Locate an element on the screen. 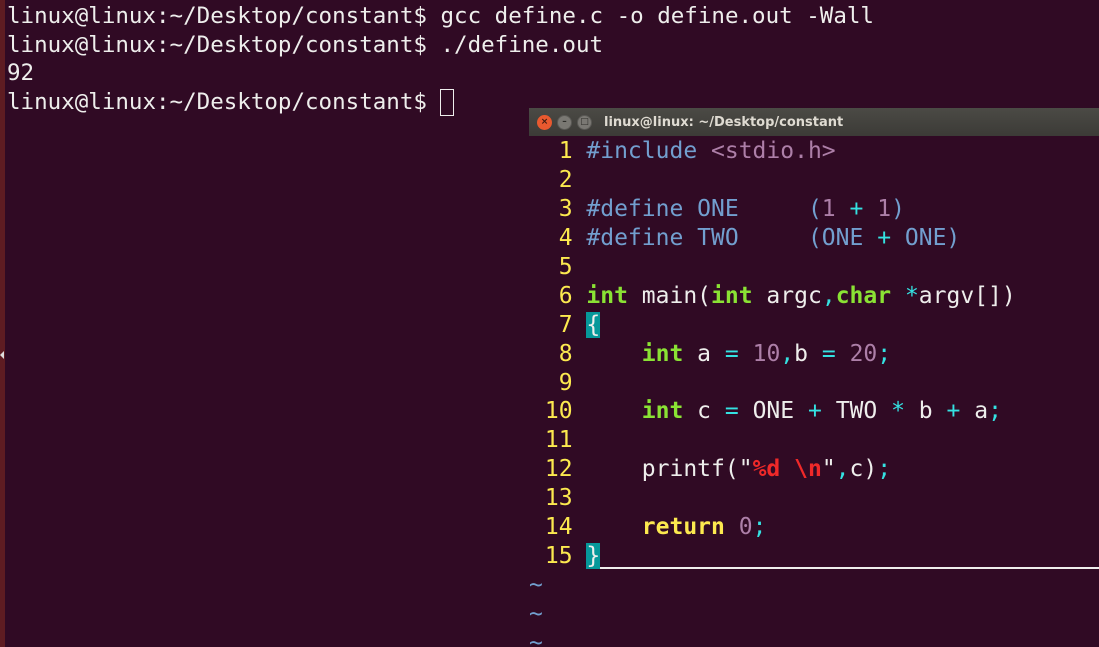 This screenshot has height=647, width=1099. code-token: #define ONE ( is located at coordinates (704, 208).